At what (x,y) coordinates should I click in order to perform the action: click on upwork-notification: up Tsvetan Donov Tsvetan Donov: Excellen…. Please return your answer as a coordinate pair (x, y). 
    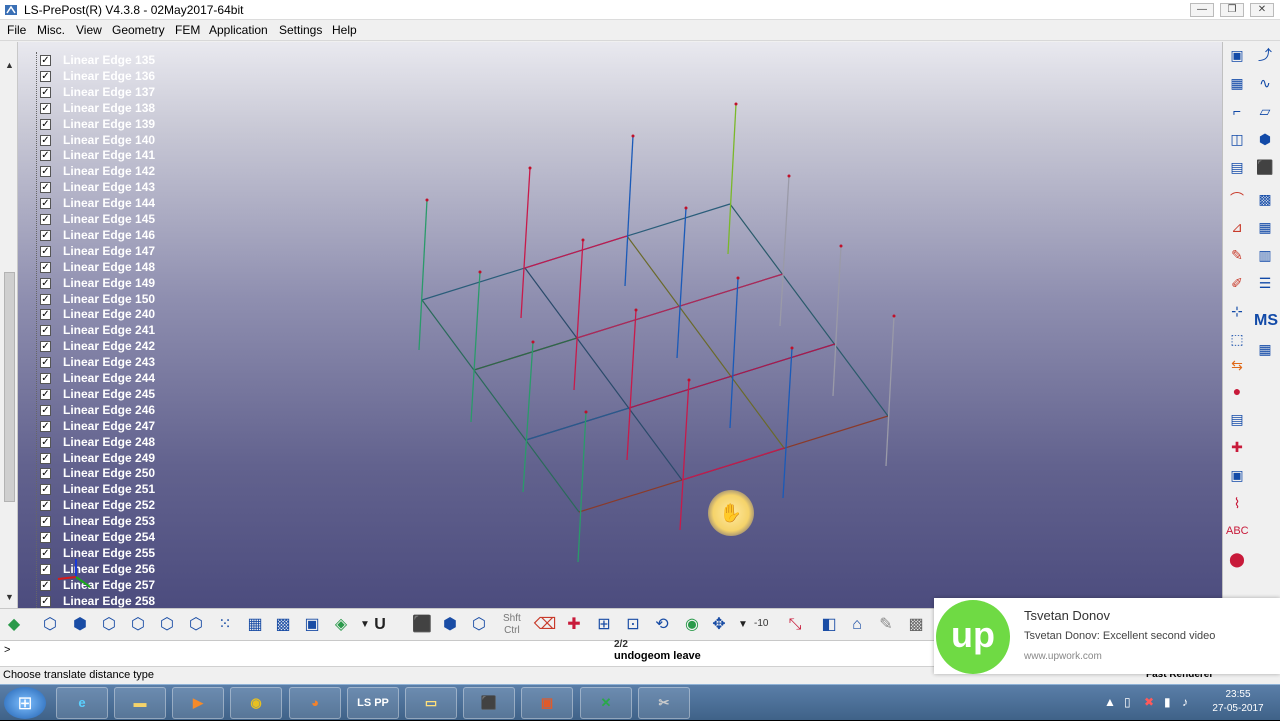
    Looking at the image, I should click on (1107, 636).